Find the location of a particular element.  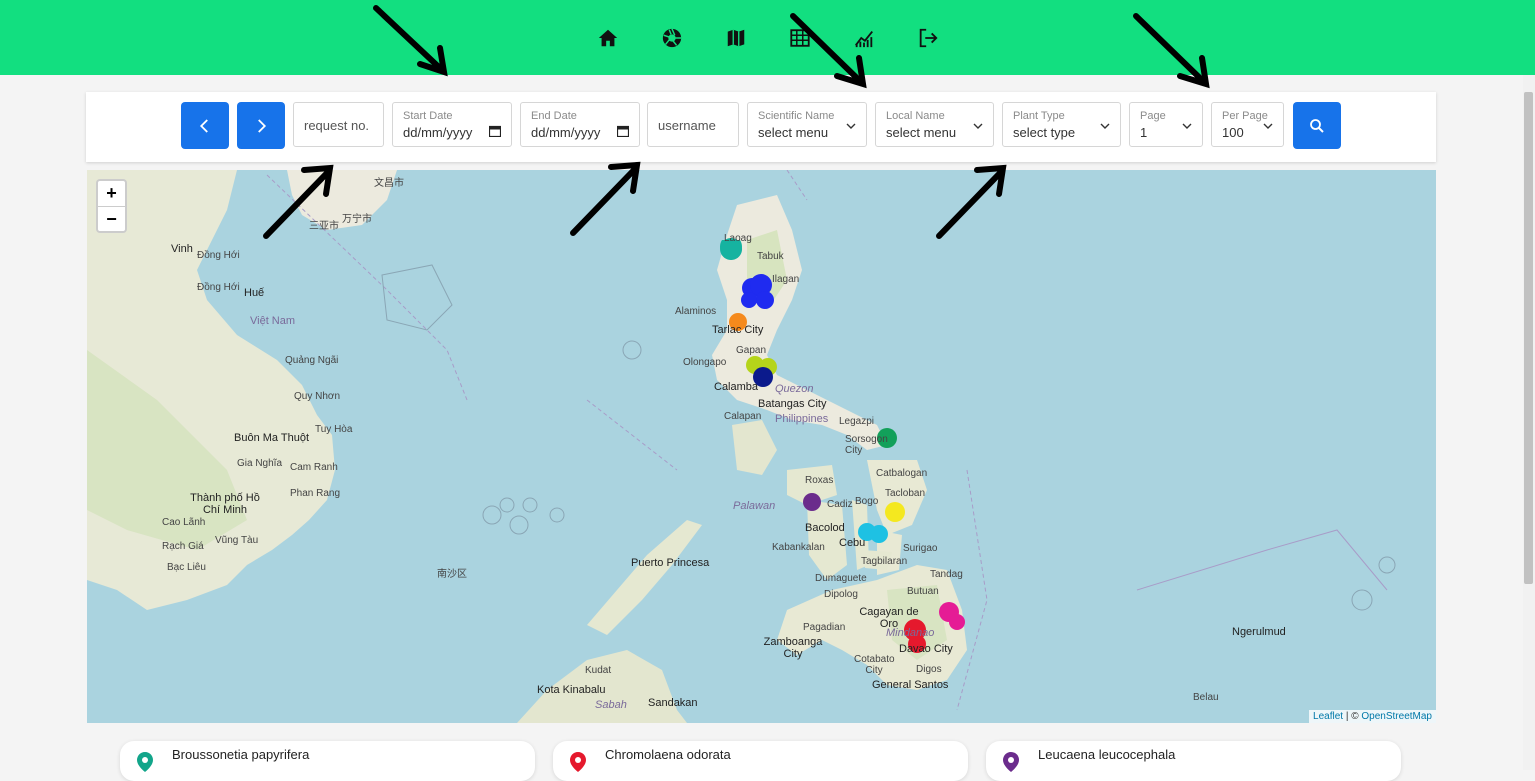

map-label: Batangas City is located at coordinates (792, 404).